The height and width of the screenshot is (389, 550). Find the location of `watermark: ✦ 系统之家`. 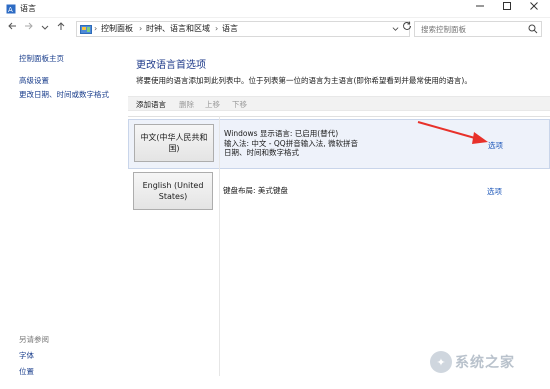

watermark: ✦ 系统之家 is located at coordinates (488, 362).